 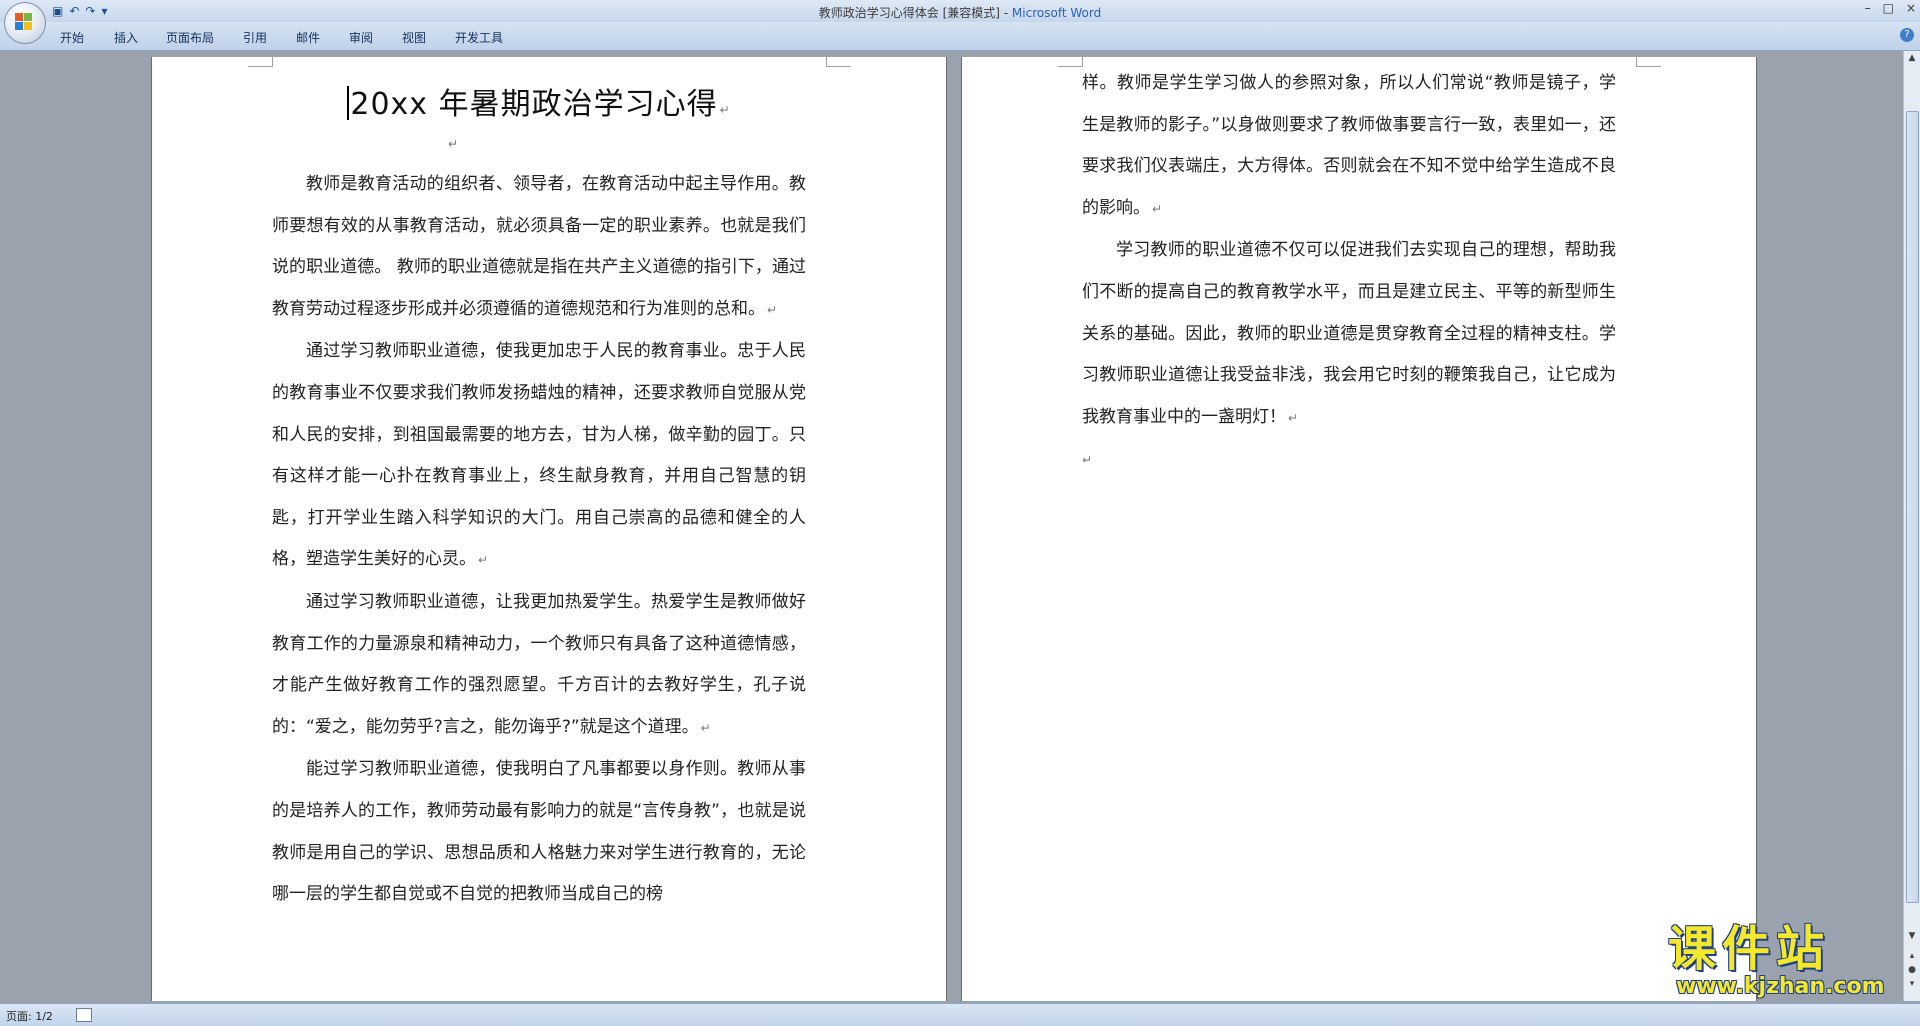 I want to click on minimize-button: –, so click(x=1868, y=8).